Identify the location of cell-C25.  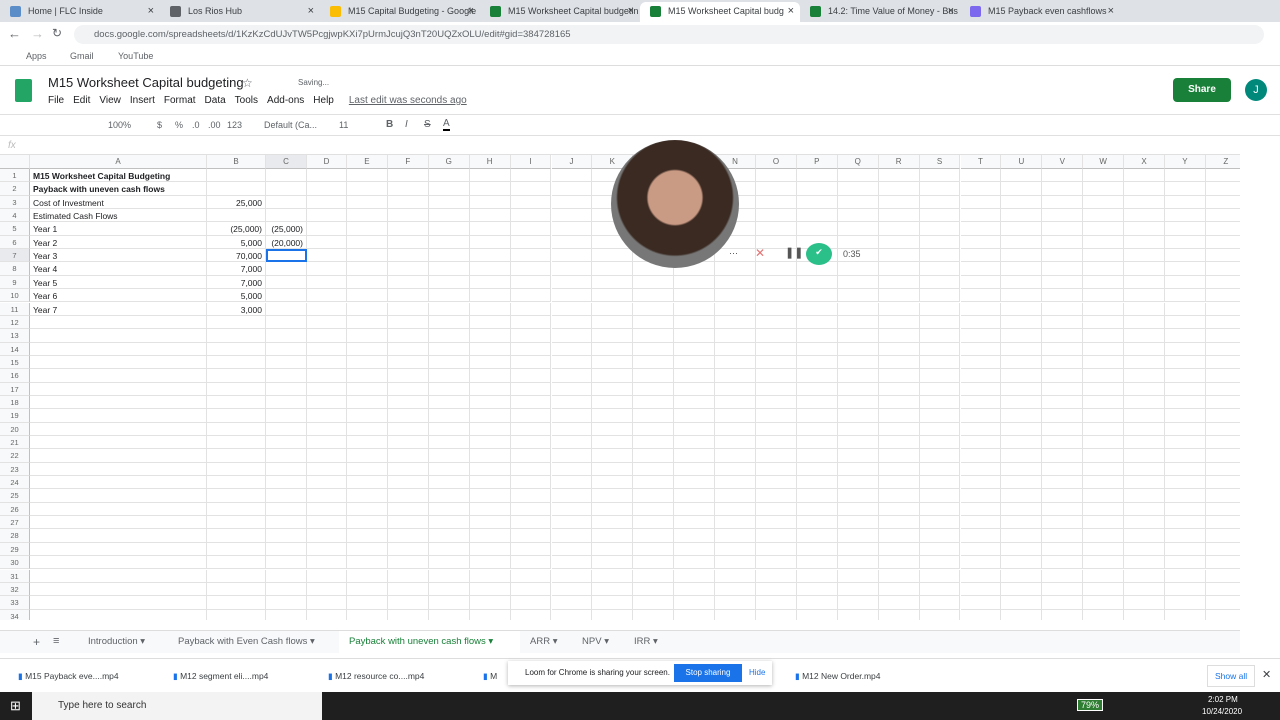
(286, 496).